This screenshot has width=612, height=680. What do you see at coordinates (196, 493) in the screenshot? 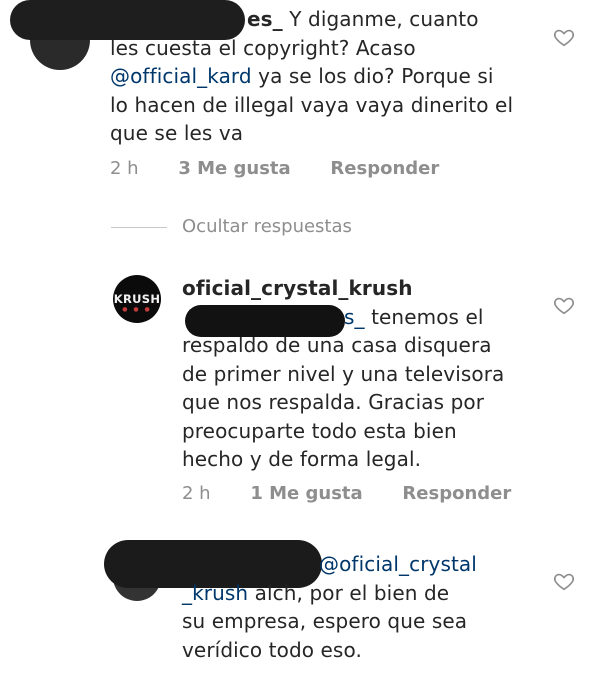
I see `reply-time: 2 h` at bounding box center [196, 493].